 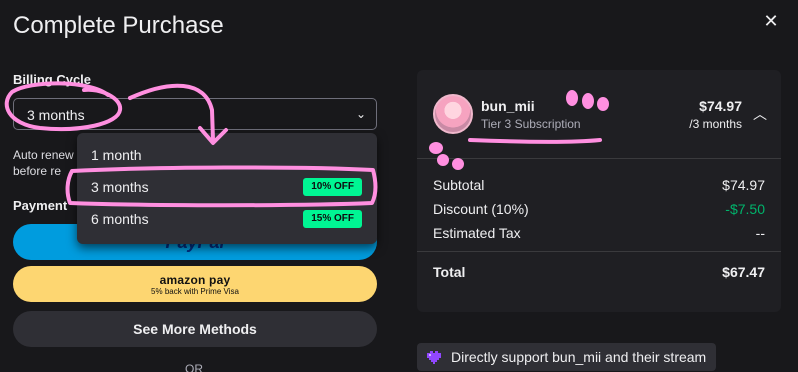 I want to click on see-more-methods-label: See More Methods, so click(x=195, y=329).